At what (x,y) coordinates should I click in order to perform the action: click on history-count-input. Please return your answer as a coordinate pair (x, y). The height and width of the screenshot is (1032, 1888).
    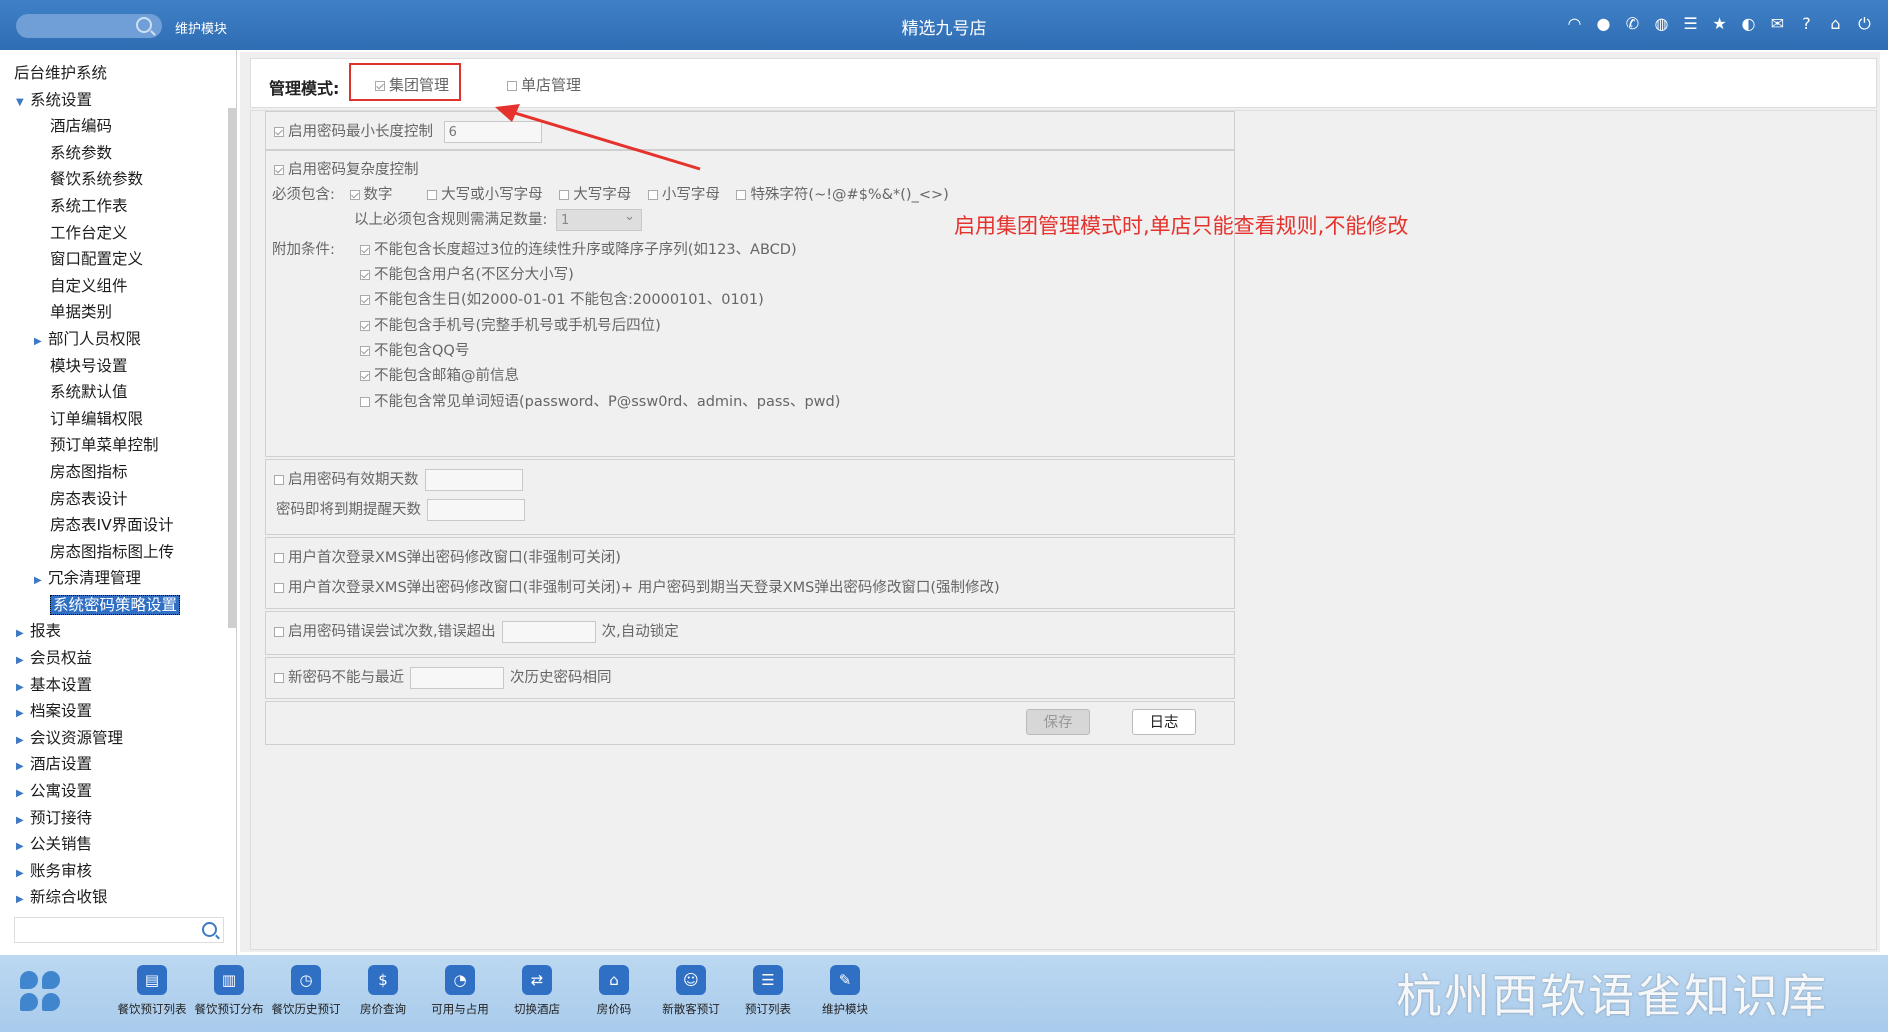
    Looking at the image, I should click on (457, 678).